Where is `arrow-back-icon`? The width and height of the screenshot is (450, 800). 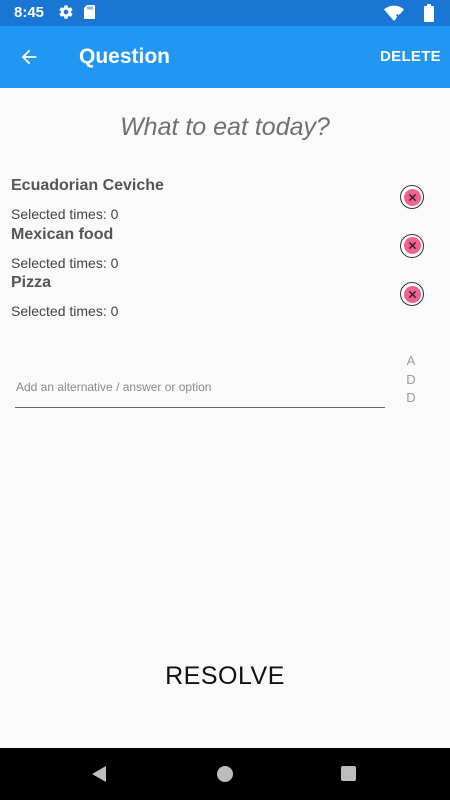
arrow-back-icon is located at coordinates (29, 57).